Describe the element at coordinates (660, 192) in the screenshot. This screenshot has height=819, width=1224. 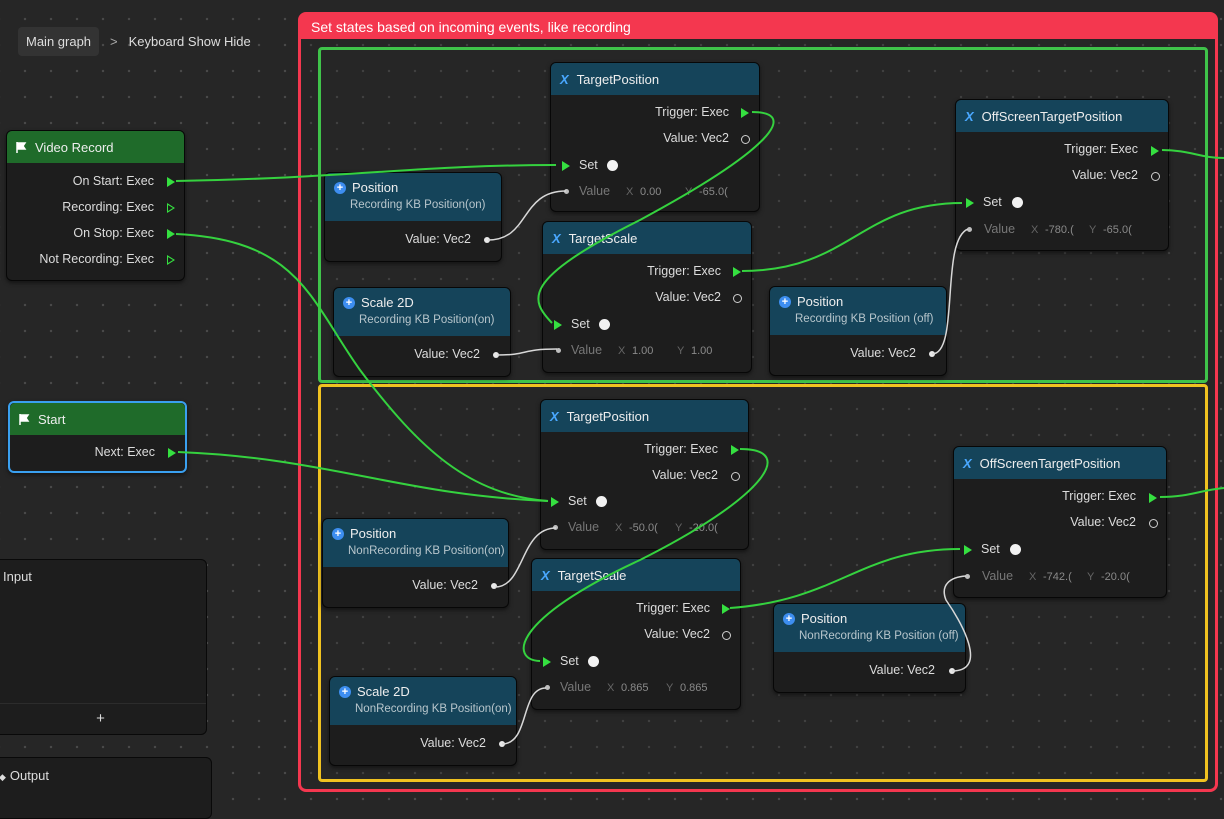
I see `x-value-field: 0.00` at that location.